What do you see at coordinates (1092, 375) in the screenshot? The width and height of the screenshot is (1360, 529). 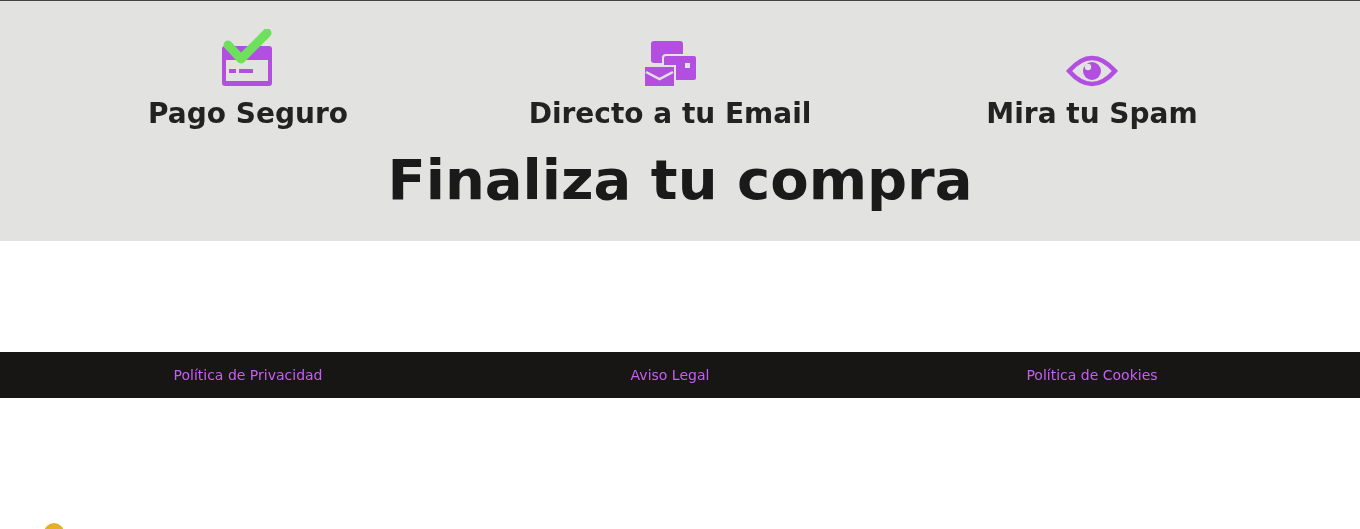 I see `footer-link: Política de Cookies` at bounding box center [1092, 375].